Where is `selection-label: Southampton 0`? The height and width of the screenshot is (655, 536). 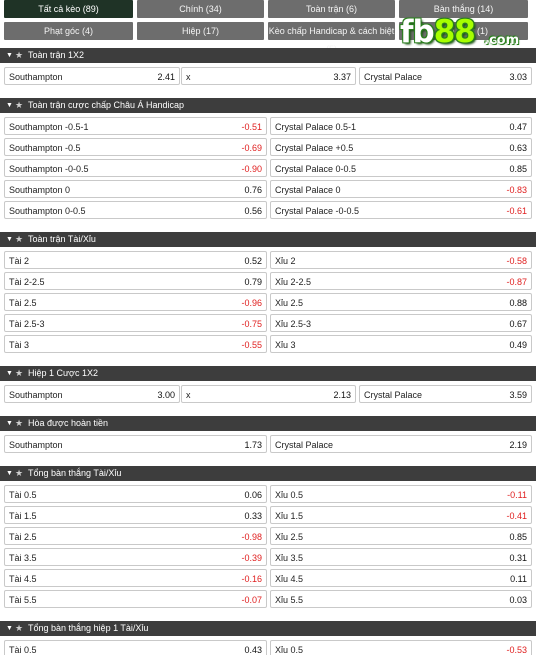
selection-label: Southampton 0 is located at coordinates (40, 190).